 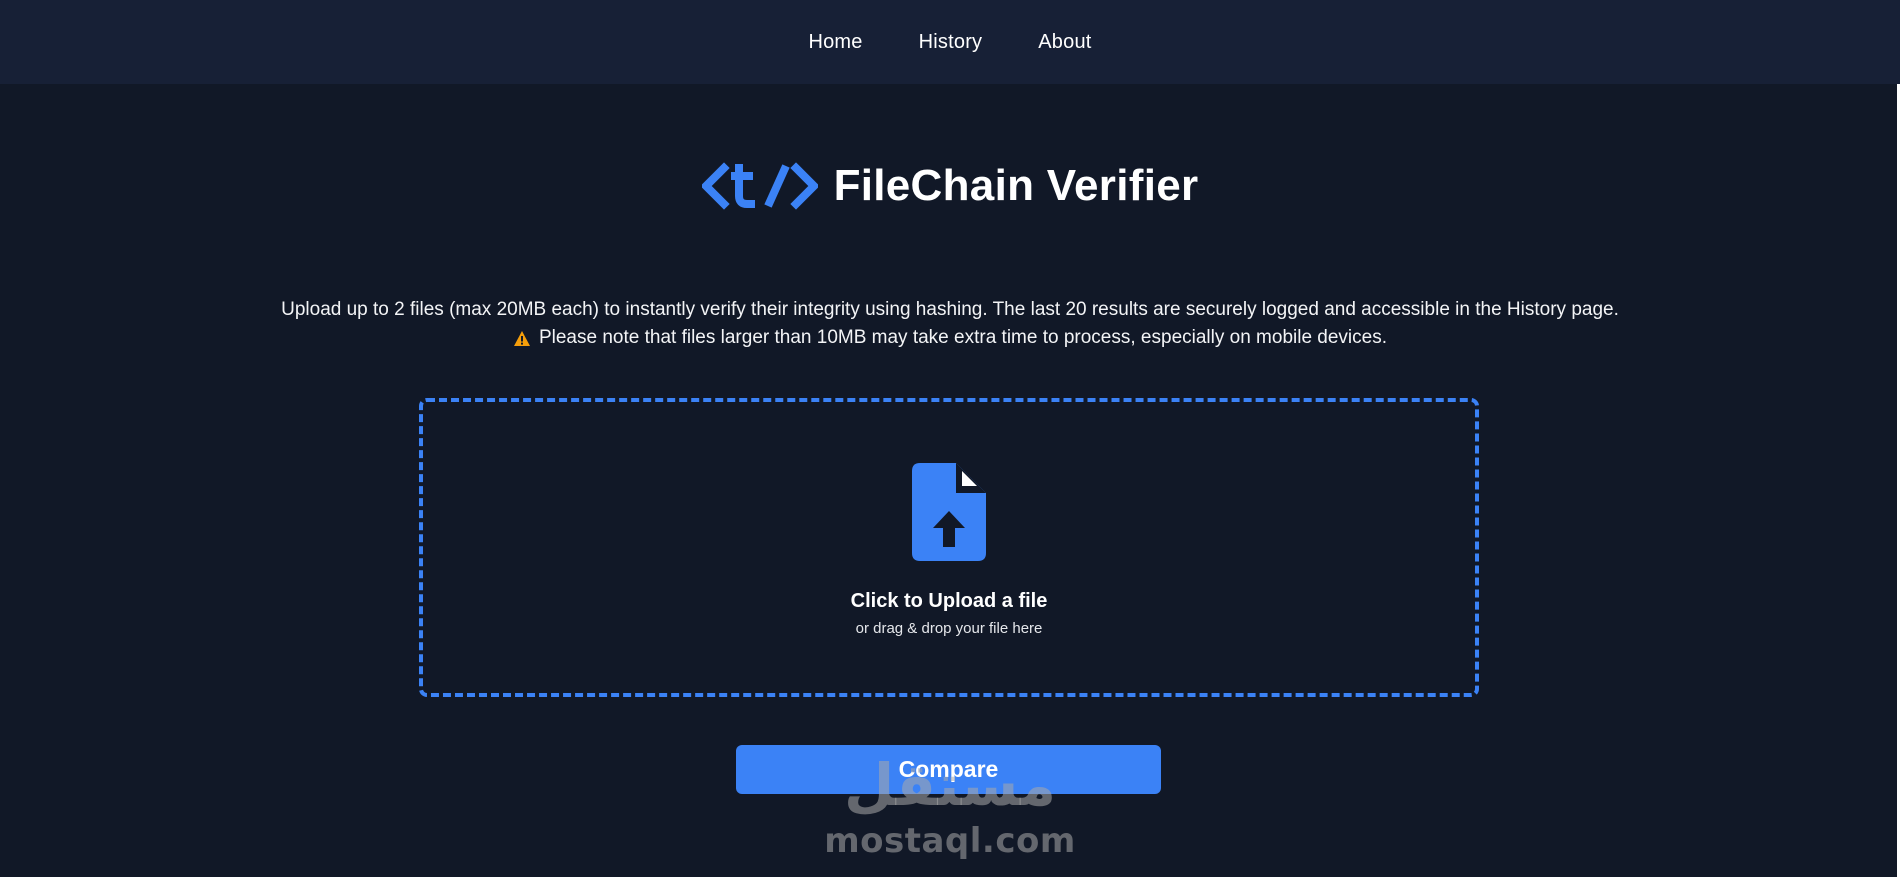 I want to click on upload-subtitle: or drag & drop your file here, so click(x=949, y=628).